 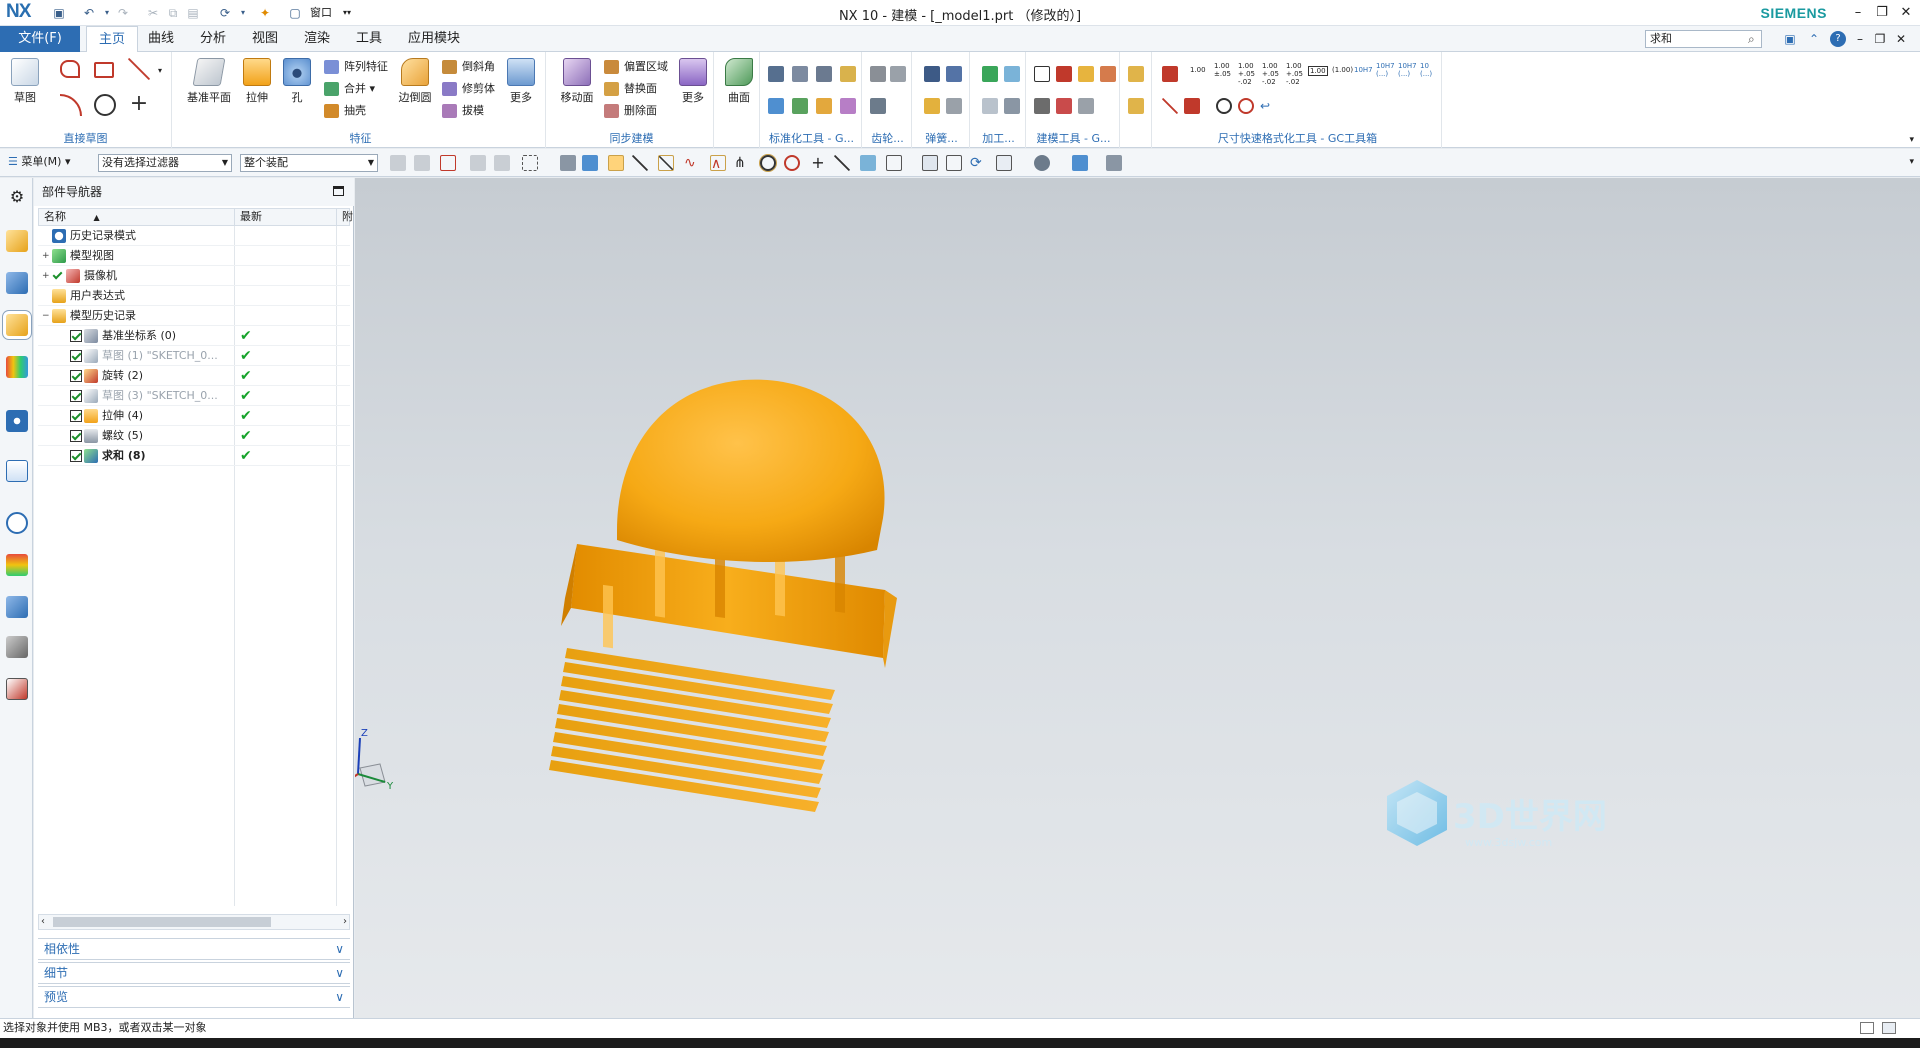 I want to click on selection-filter-select: 没有选择过滤器 ▼, so click(x=165, y=163).